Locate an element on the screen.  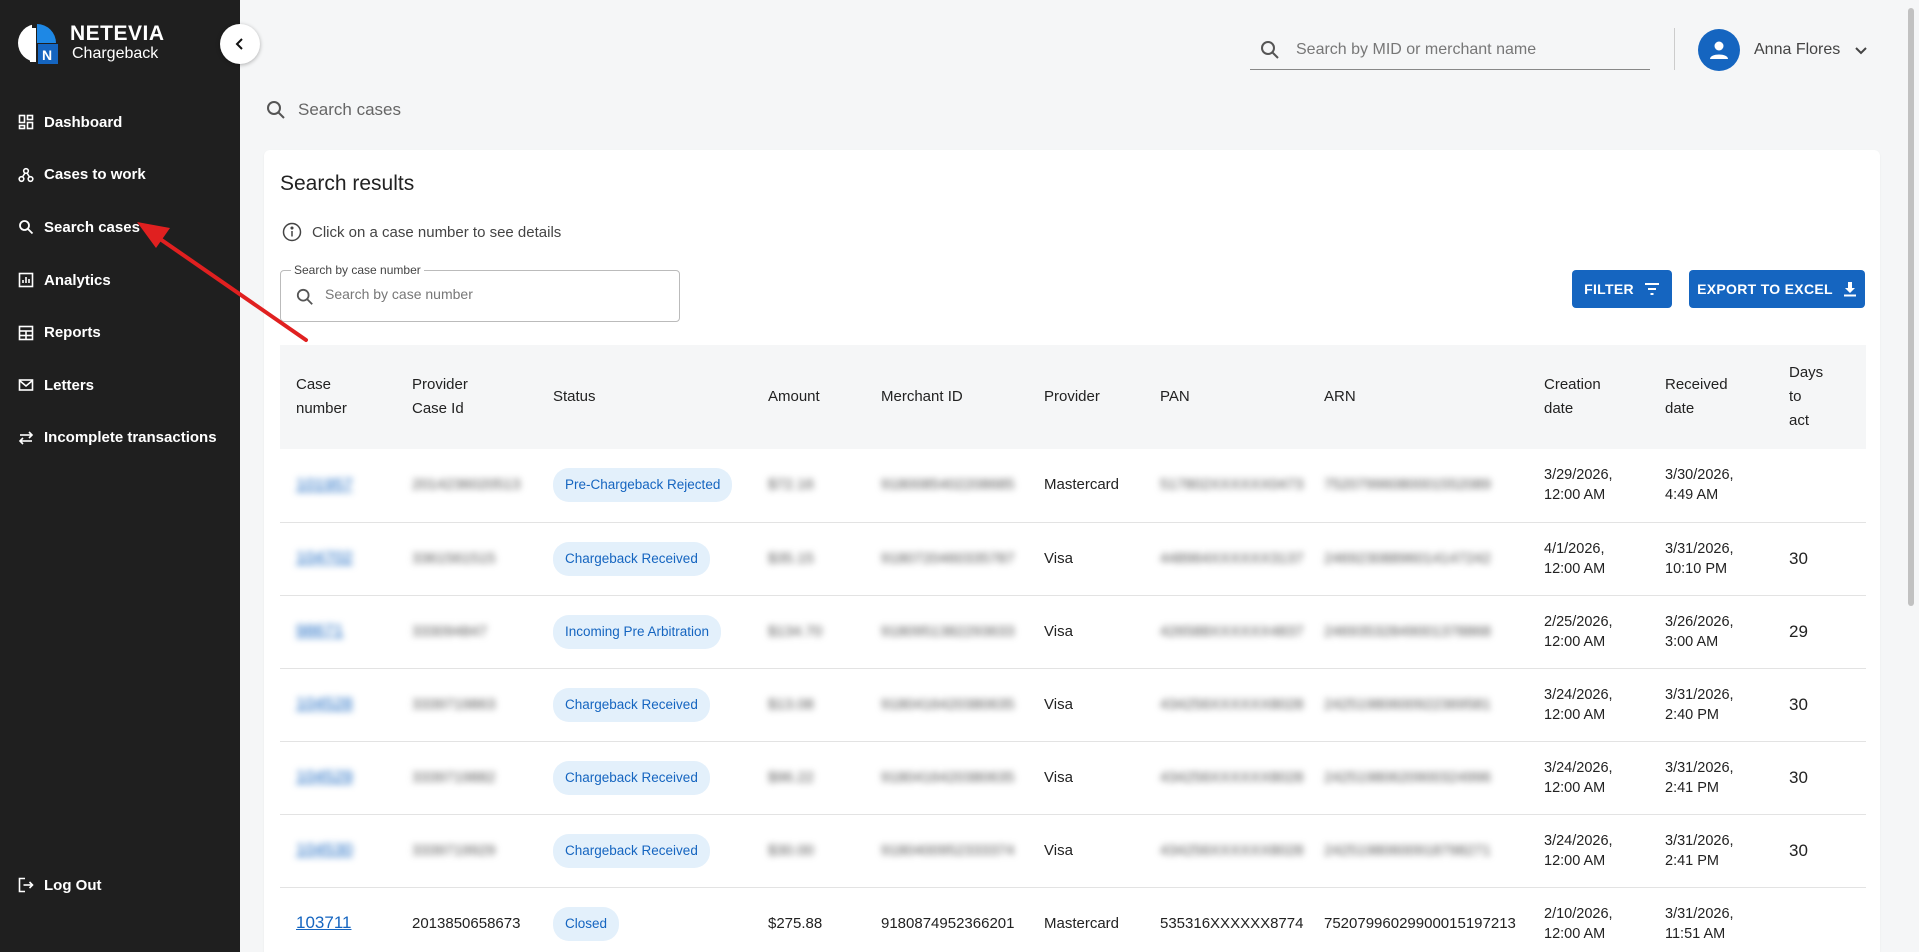
brand-name: NETEVIA is located at coordinates (117, 33).